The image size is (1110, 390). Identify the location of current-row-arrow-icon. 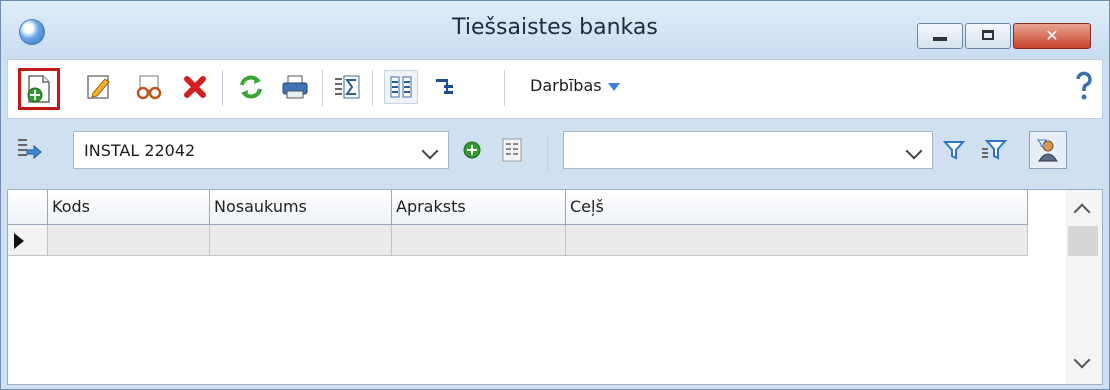
(19, 241).